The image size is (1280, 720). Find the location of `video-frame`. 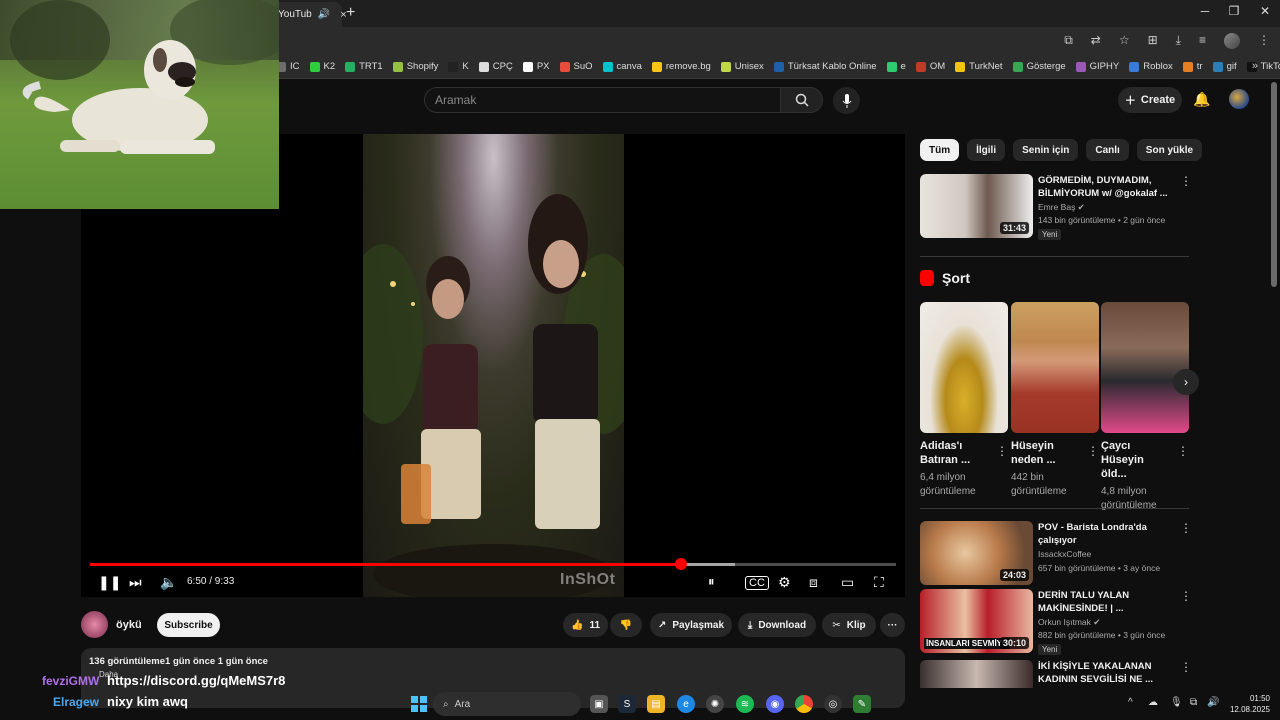

video-frame is located at coordinates (493, 365).